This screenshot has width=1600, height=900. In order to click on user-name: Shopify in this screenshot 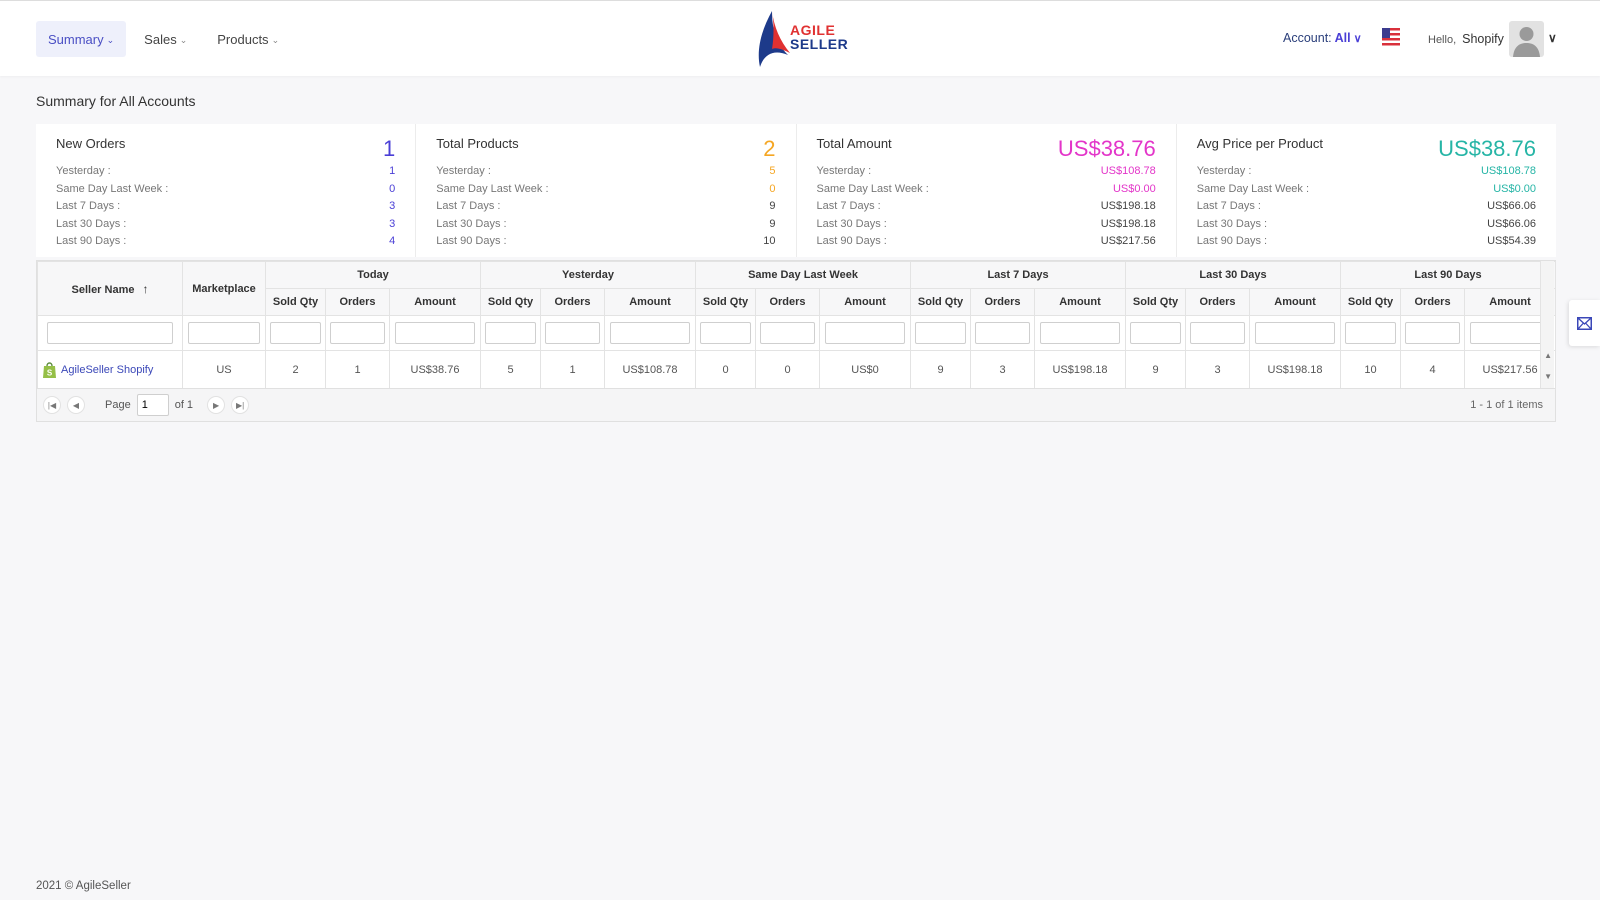, I will do `click(1483, 39)`.